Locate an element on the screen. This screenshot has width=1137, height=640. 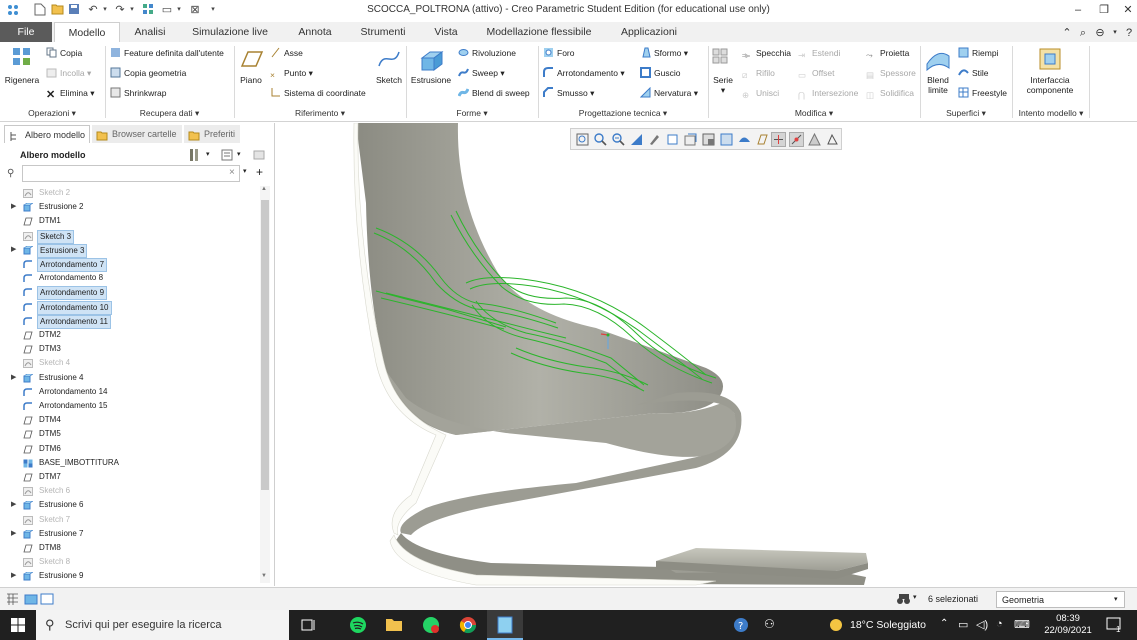
tab-analisi: Analisi is located at coordinates (150, 32).